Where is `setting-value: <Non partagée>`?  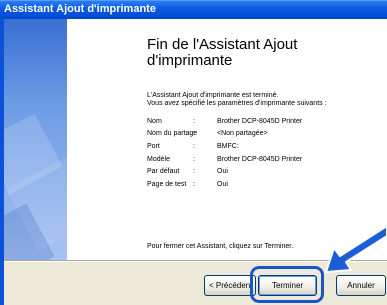
setting-value: <Non partagée> is located at coordinates (242, 133).